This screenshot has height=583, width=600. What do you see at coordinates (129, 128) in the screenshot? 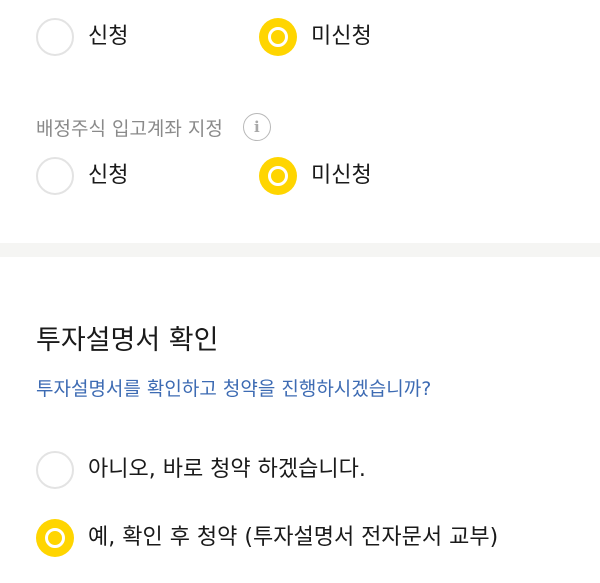
I see `allotted-stock-account-label: 배정주식 입고계좌 지정` at bounding box center [129, 128].